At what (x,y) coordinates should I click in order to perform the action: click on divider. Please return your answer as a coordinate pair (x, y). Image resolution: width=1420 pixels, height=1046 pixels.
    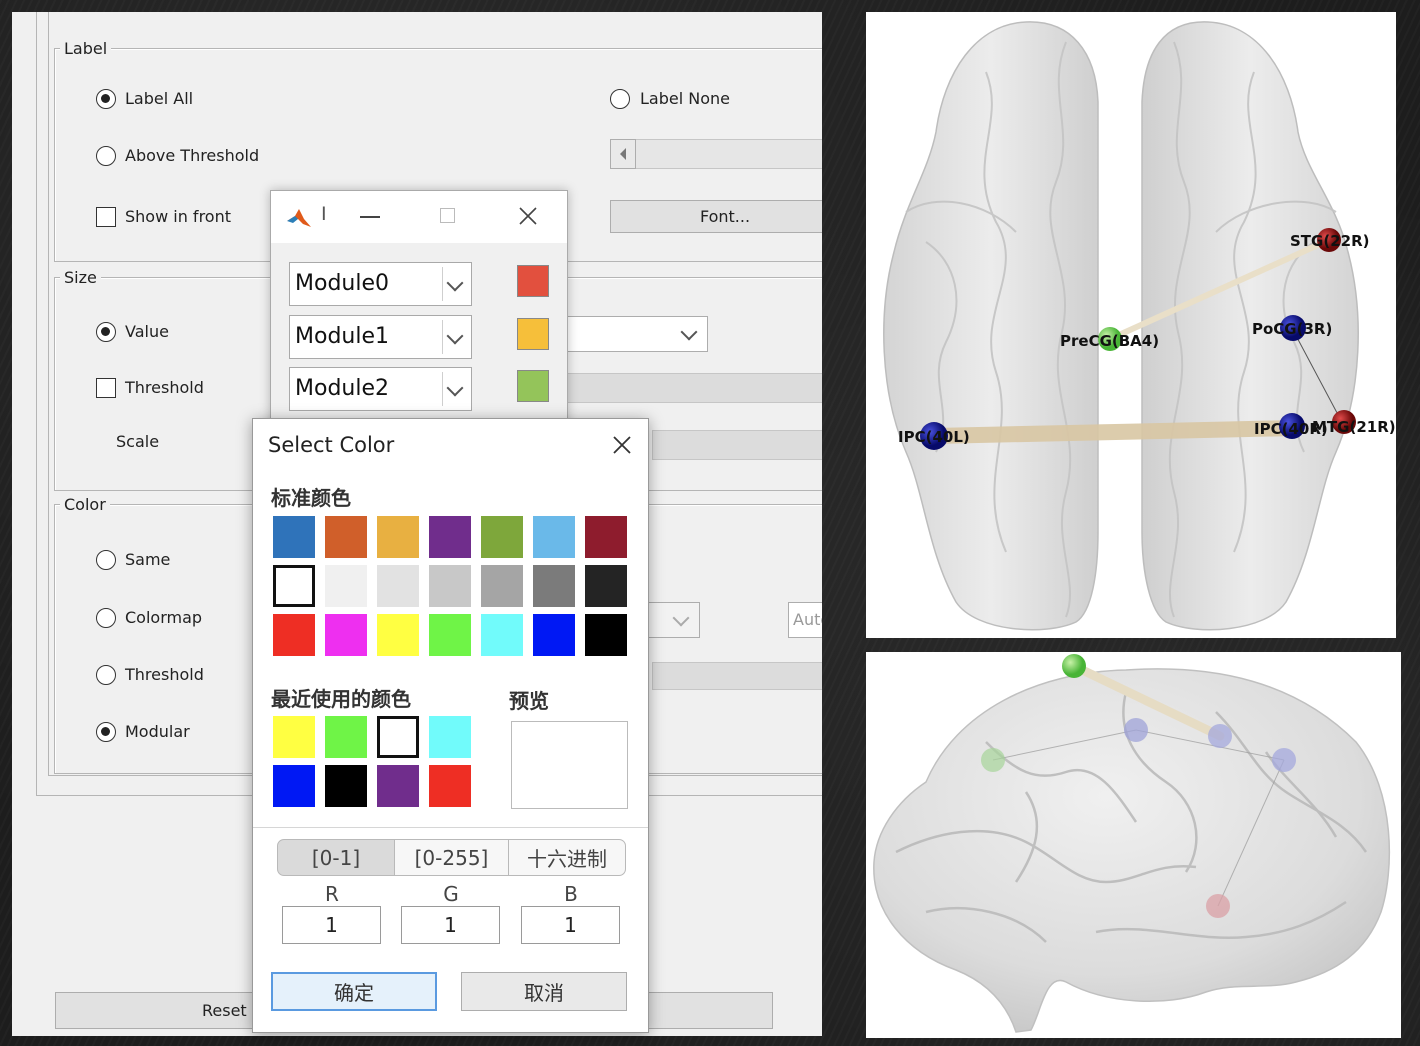
    Looking at the image, I should click on (450, 827).